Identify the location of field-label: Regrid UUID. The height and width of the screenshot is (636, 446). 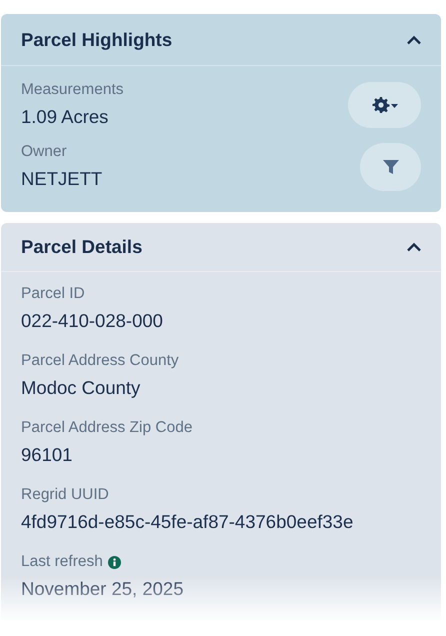
(65, 495).